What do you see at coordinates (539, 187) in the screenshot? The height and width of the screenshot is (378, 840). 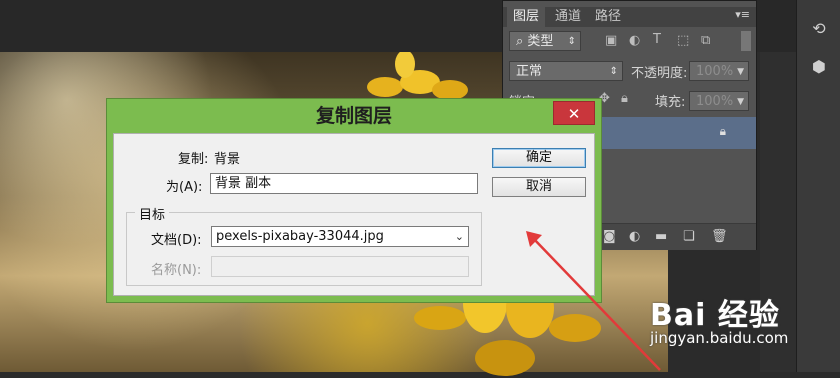 I see `cancel-button: 取消` at bounding box center [539, 187].